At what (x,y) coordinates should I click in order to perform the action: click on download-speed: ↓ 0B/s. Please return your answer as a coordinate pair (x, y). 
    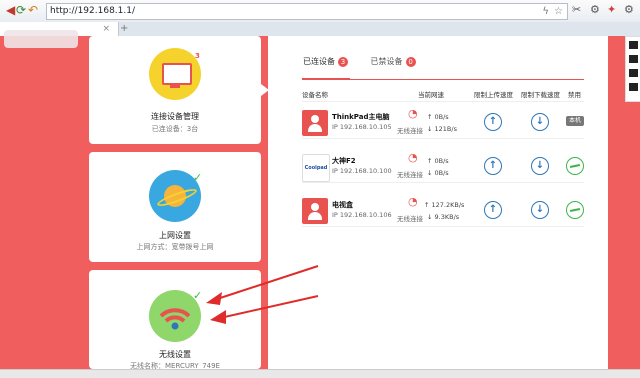
    Looking at the image, I should click on (438, 173).